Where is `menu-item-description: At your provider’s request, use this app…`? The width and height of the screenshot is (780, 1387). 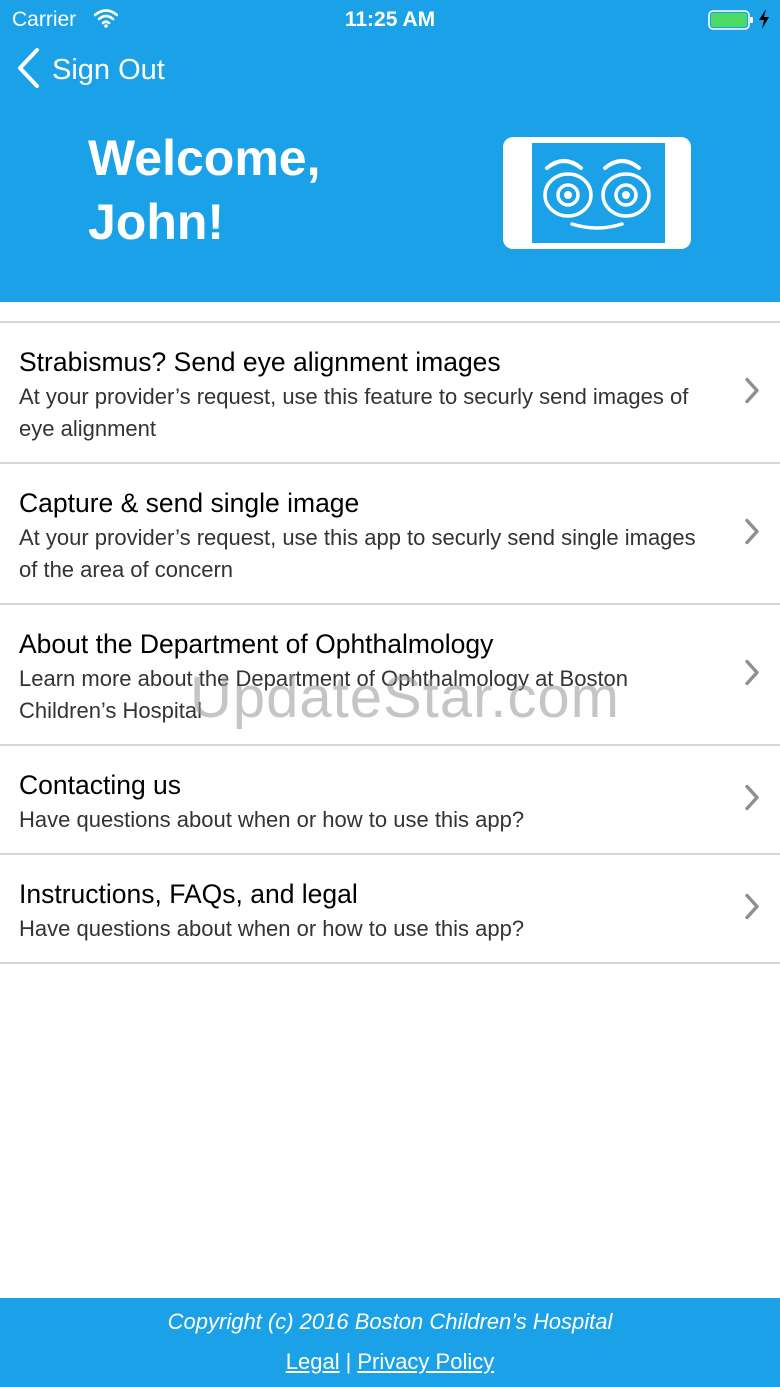
menu-item-description: At your provider’s request, use this app… is located at coordinates (357, 553).